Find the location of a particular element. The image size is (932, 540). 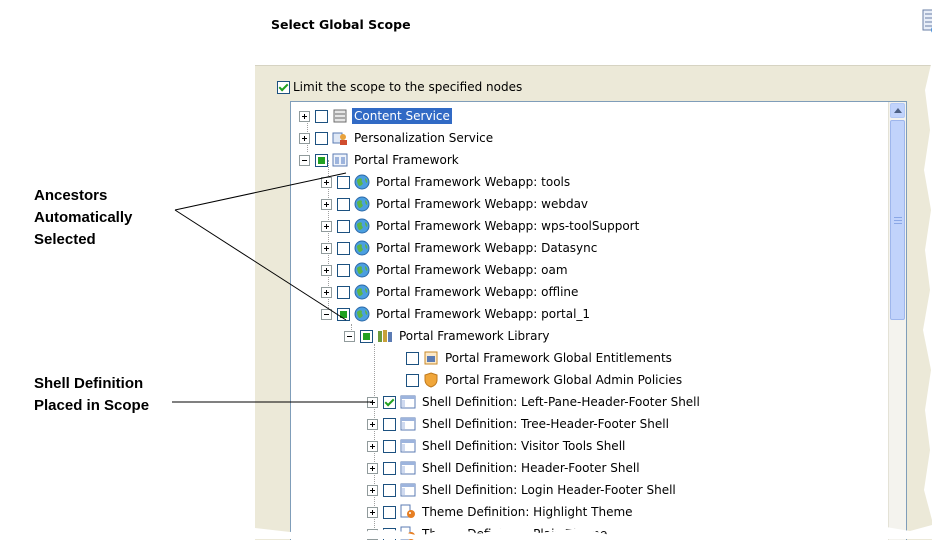

limit-scope-checkbox is located at coordinates (283, 87).